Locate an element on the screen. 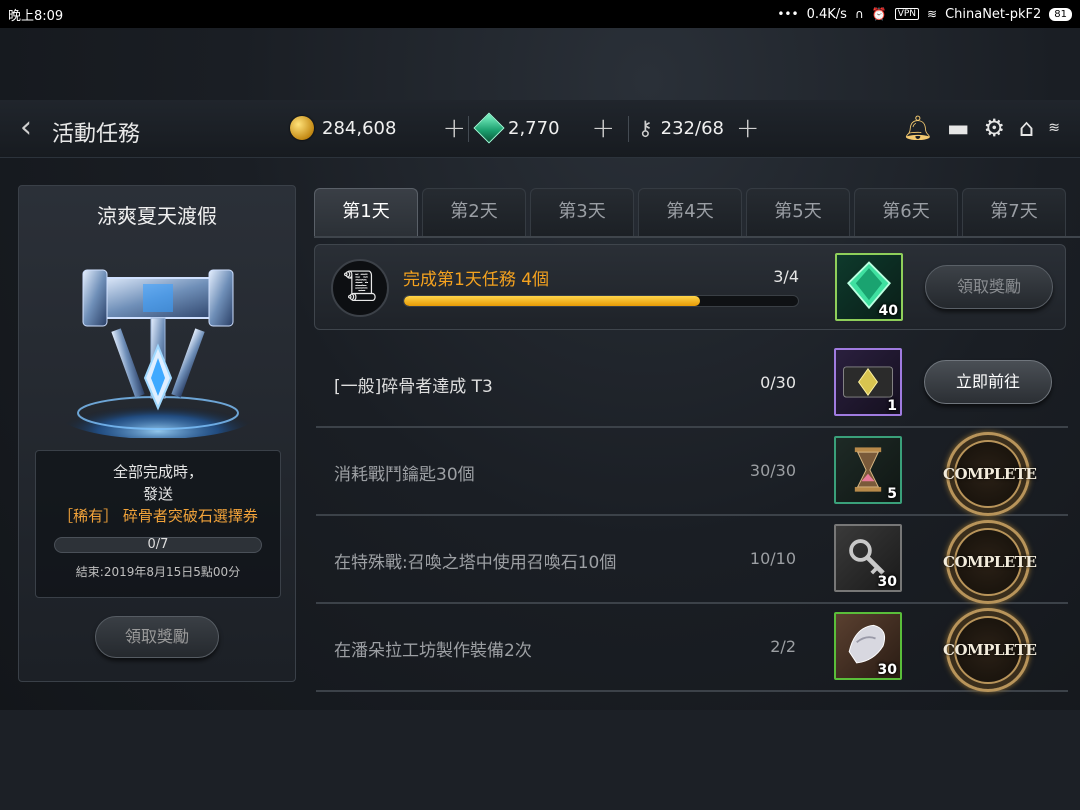  mission-label: [一般]碎骨者達成 T3 is located at coordinates (413, 387).